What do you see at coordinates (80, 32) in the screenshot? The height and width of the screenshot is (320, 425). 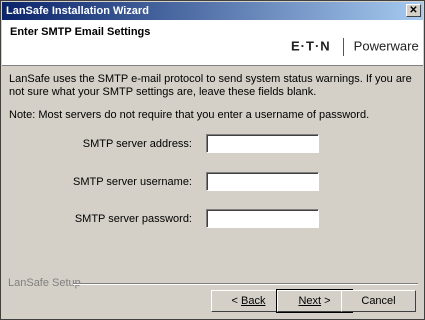 I see `page-title: Enter SMTP Email Settings` at bounding box center [80, 32].